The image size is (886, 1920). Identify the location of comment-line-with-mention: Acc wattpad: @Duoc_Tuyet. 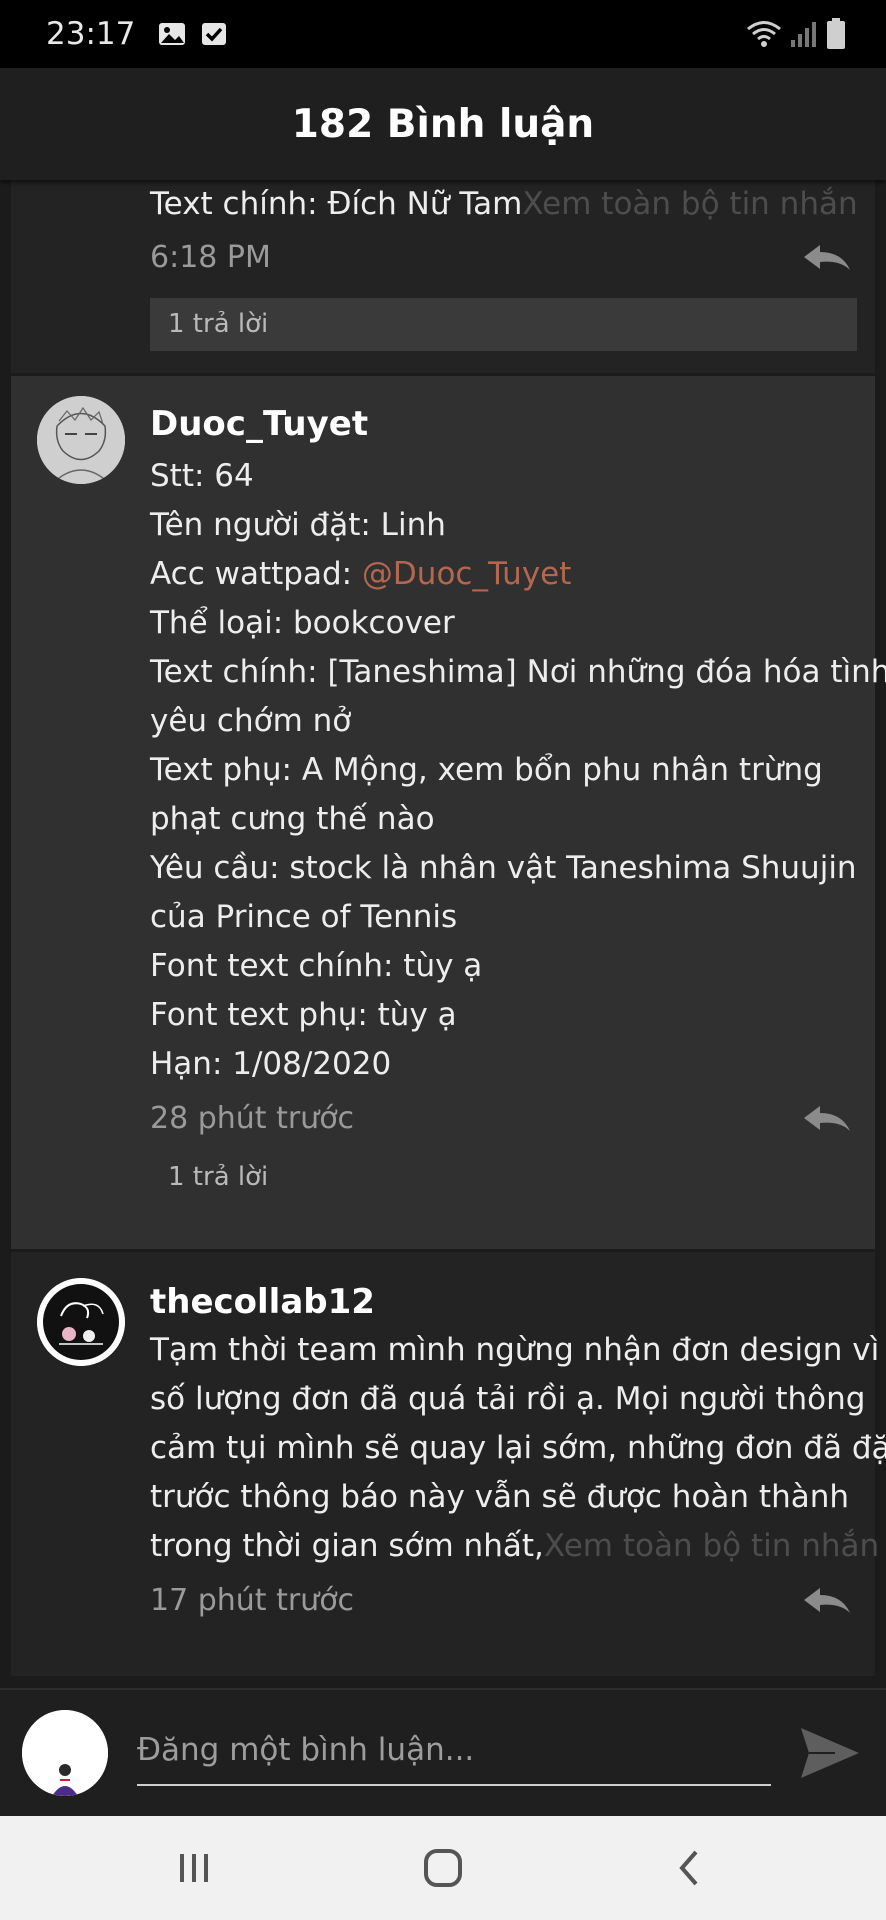
(505, 574).